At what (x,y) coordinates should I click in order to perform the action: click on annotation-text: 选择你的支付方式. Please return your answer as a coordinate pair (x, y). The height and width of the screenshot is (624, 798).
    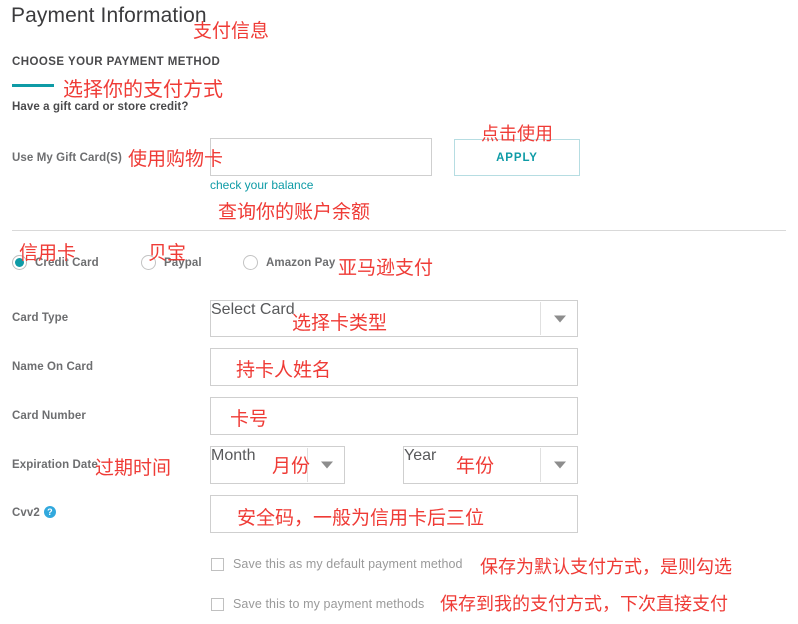
    Looking at the image, I should click on (143, 89).